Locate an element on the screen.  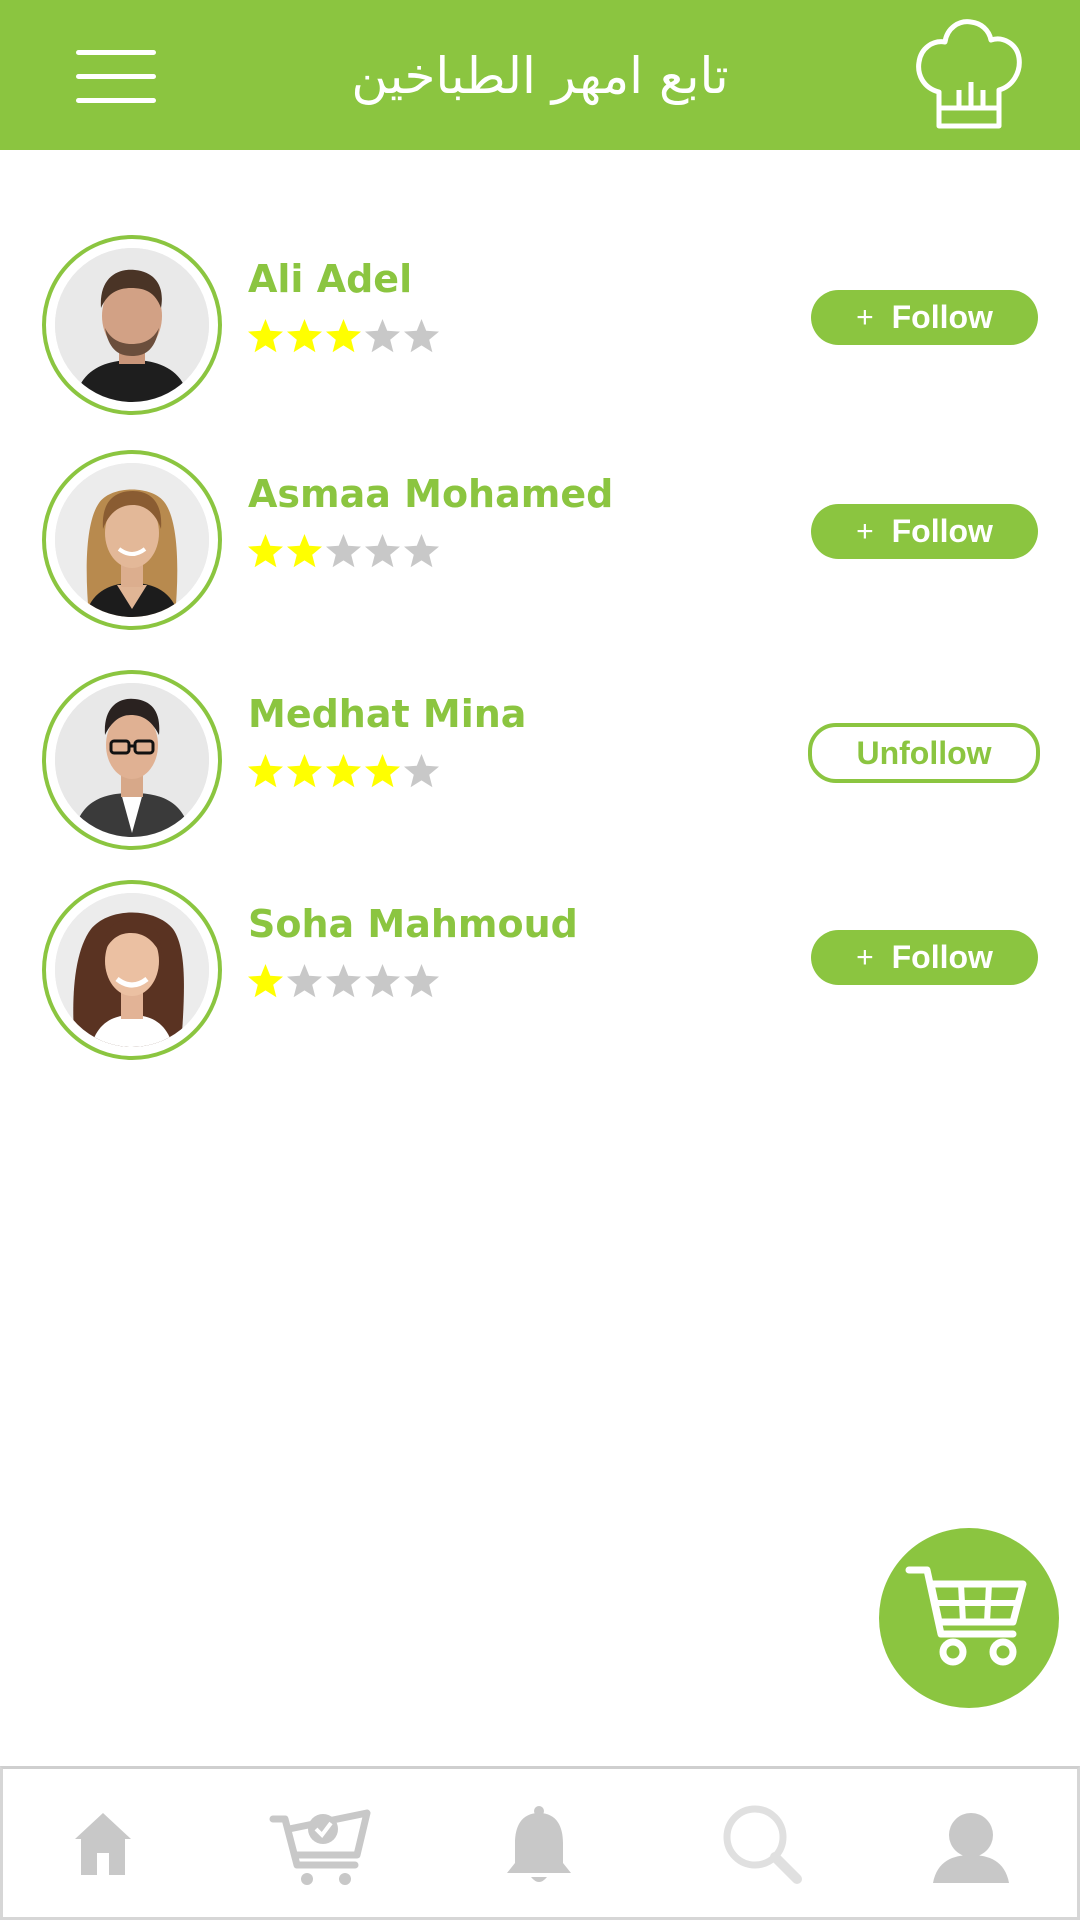
list-item: Medhat Mina Unfollow is located at coordinates (540, 760).